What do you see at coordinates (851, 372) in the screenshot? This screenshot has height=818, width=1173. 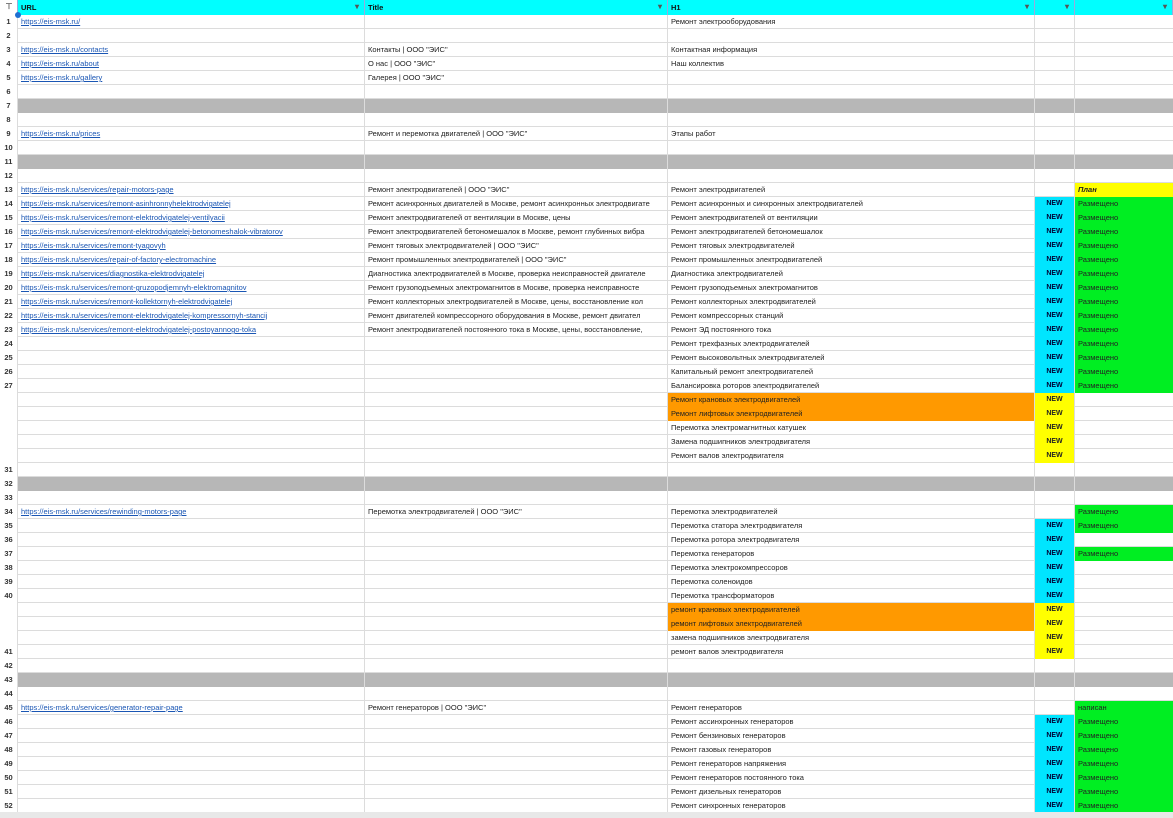 I see `cell-h1: Капитальный ремонт электродвигателей` at bounding box center [851, 372].